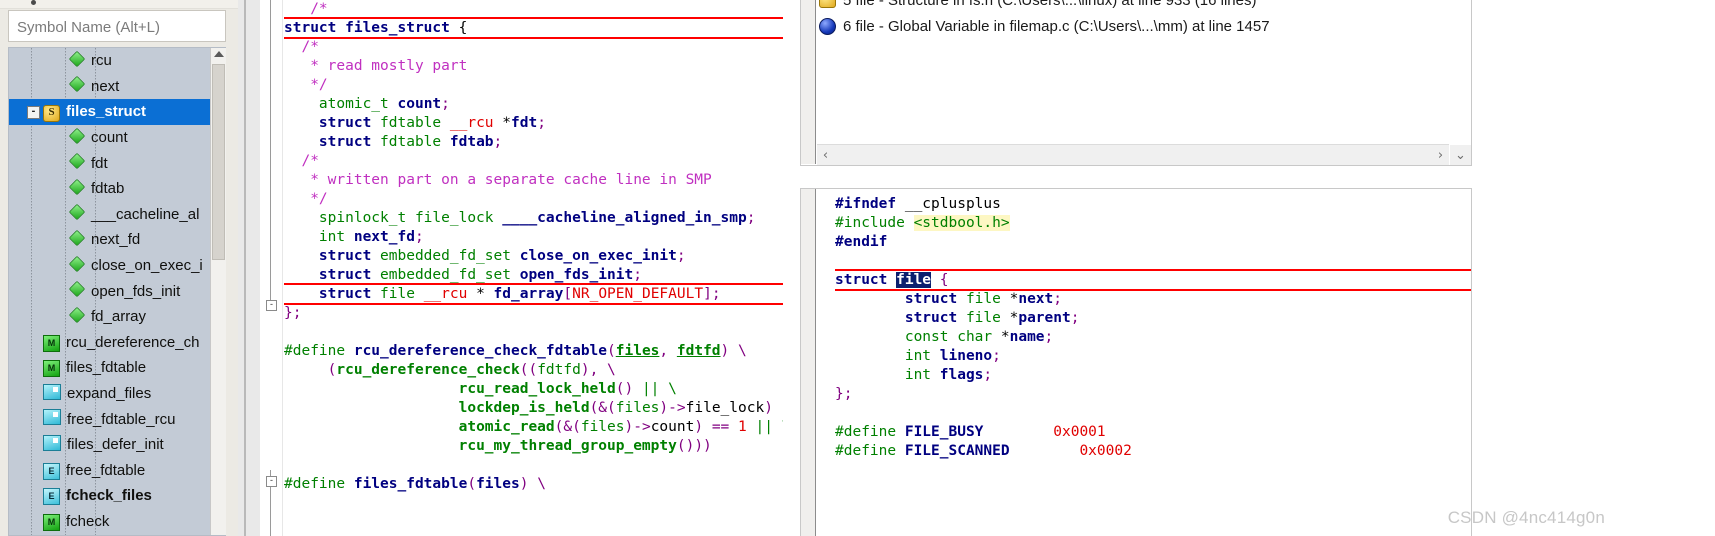 The width and height of the screenshot is (1715, 536). What do you see at coordinates (620, 427) in the screenshot?
I see `code-line: atomic_read(&(files)->count) == 1 || \` at bounding box center [620, 427].